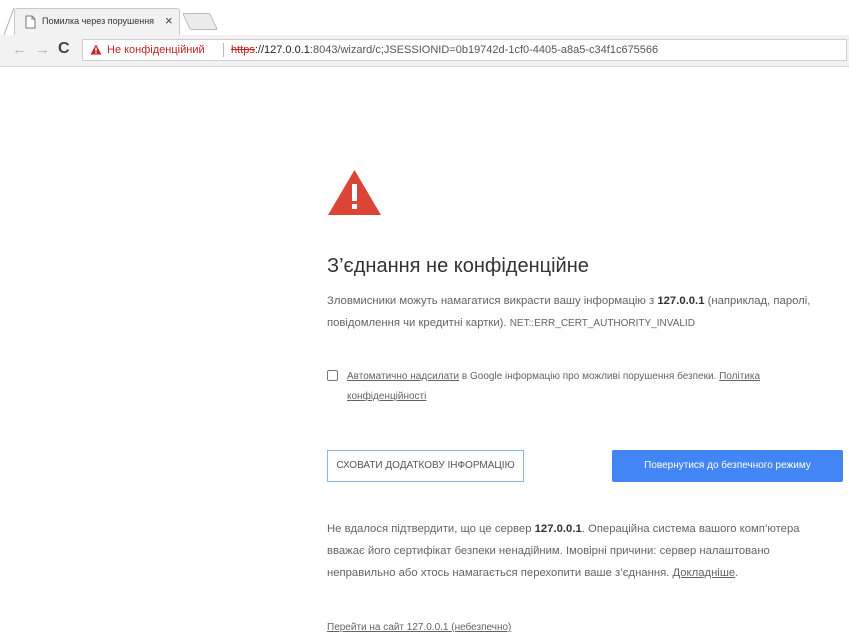  What do you see at coordinates (156, 50) in the screenshot?
I see `security-status-label: Не конфіденційний` at bounding box center [156, 50].